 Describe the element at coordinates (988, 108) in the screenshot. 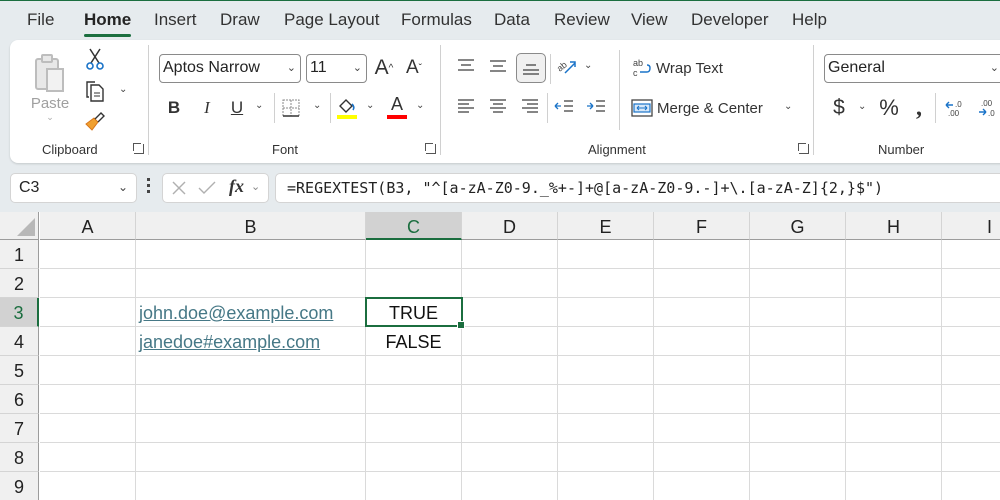

I see `decrease-decimal-button: .00.0` at that location.